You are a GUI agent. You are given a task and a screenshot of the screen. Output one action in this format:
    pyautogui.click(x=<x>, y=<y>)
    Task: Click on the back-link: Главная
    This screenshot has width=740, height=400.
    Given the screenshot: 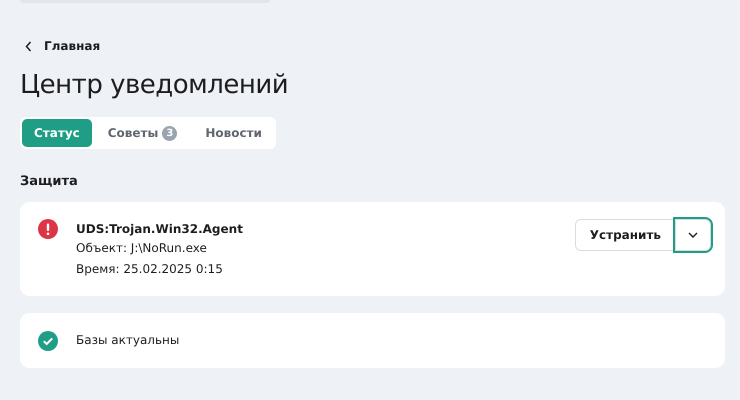 What is the action you would take?
    pyautogui.click(x=60, y=46)
    